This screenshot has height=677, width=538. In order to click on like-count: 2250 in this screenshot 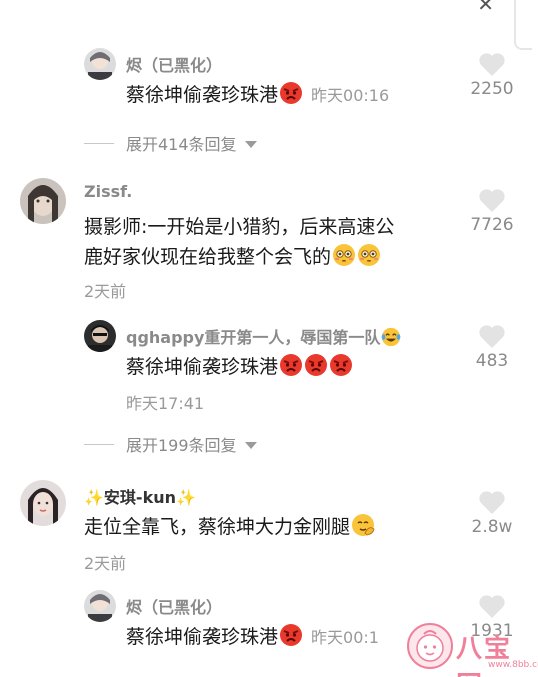, I will do `click(492, 89)`.